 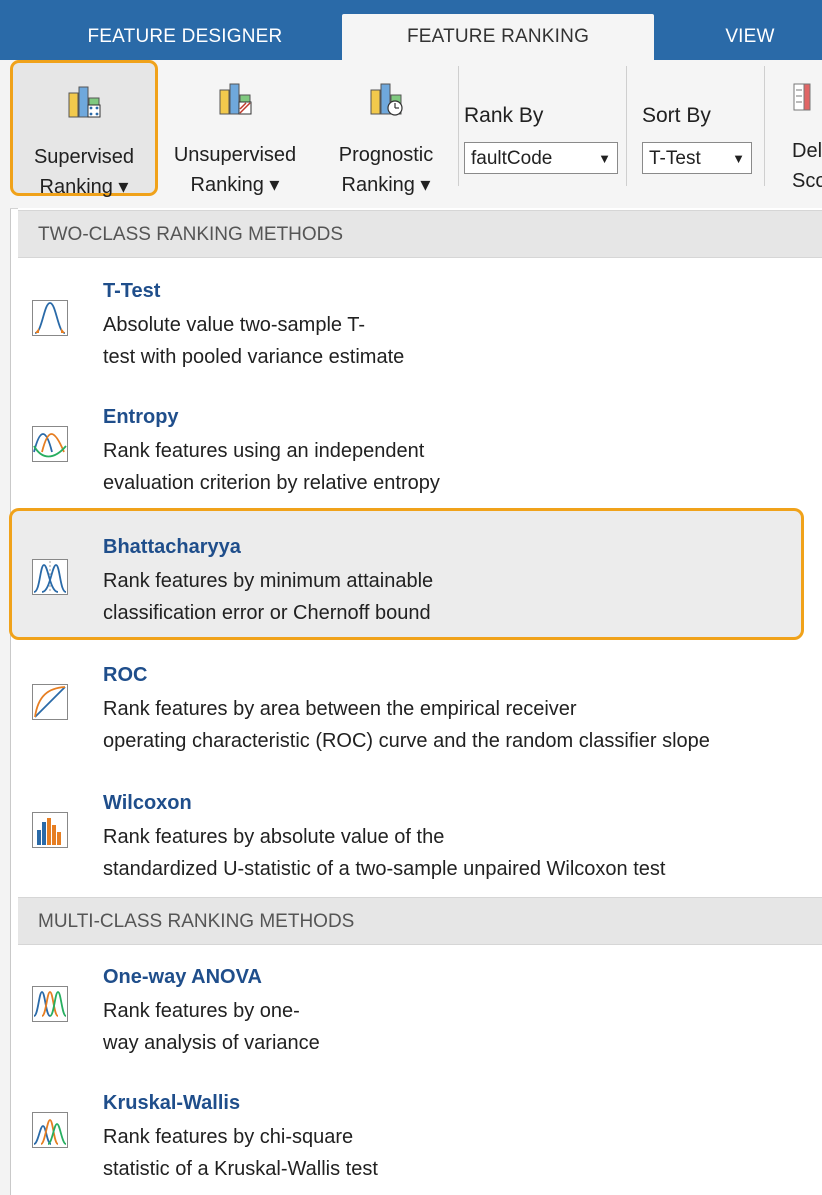 What do you see at coordinates (182, 977) in the screenshot?
I see `menu-item-title: One-way ANOVA` at bounding box center [182, 977].